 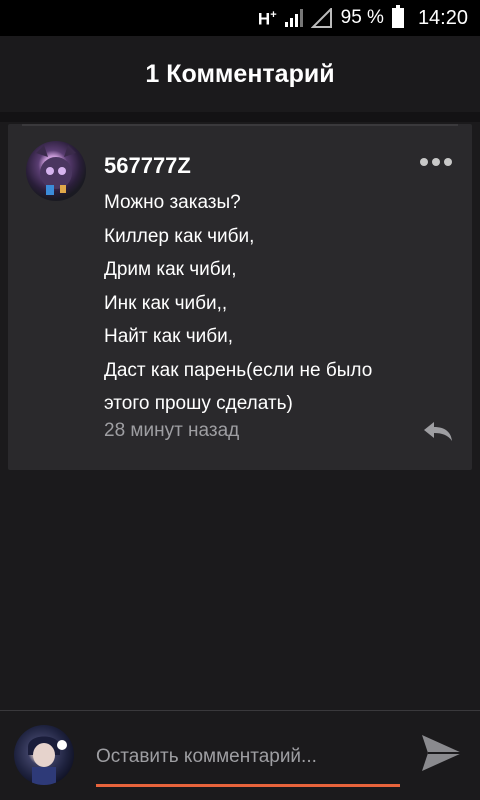 What do you see at coordinates (240, 125) in the screenshot?
I see `card-divider` at bounding box center [240, 125].